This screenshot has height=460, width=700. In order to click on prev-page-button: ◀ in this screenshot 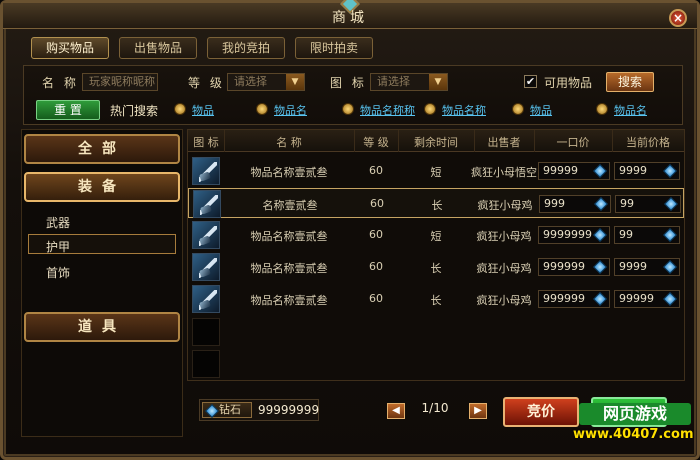, I will do `click(396, 411)`.